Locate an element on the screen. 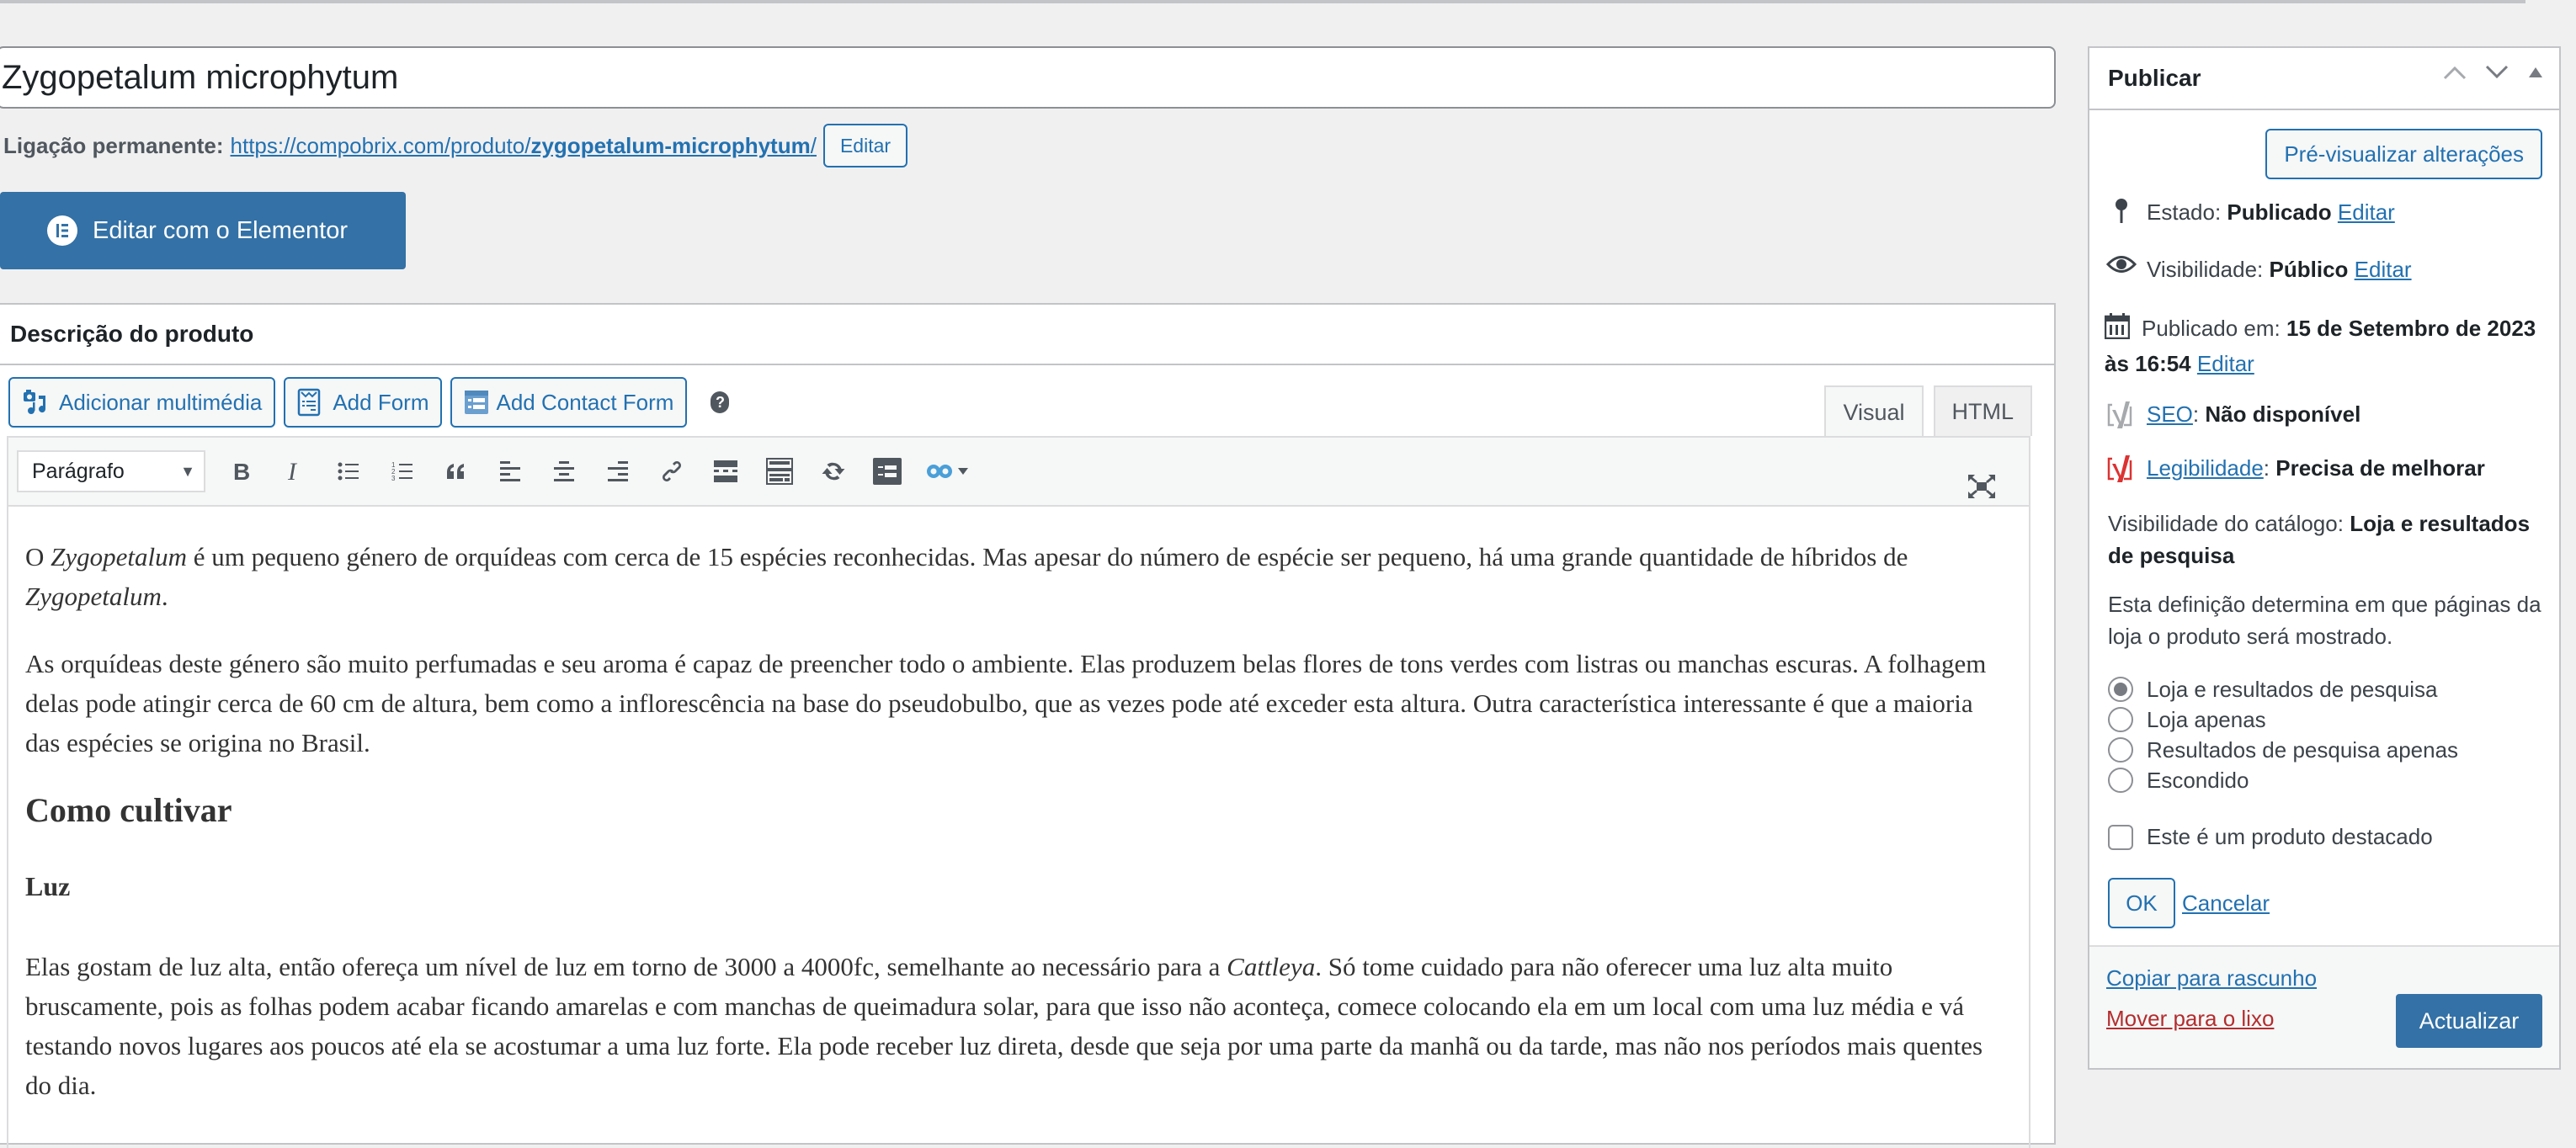 The width and height of the screenshot is (2576, 1148). add-form-label: Add Form is located at coordinates (381, 402).